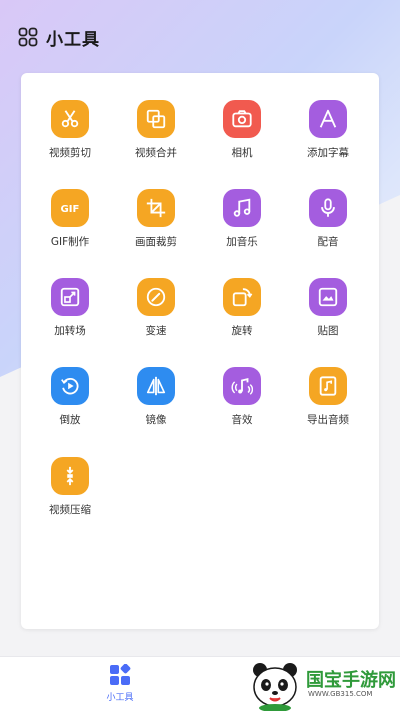  I want to click on tool-add-music: 加音乐, so click(242, 224).